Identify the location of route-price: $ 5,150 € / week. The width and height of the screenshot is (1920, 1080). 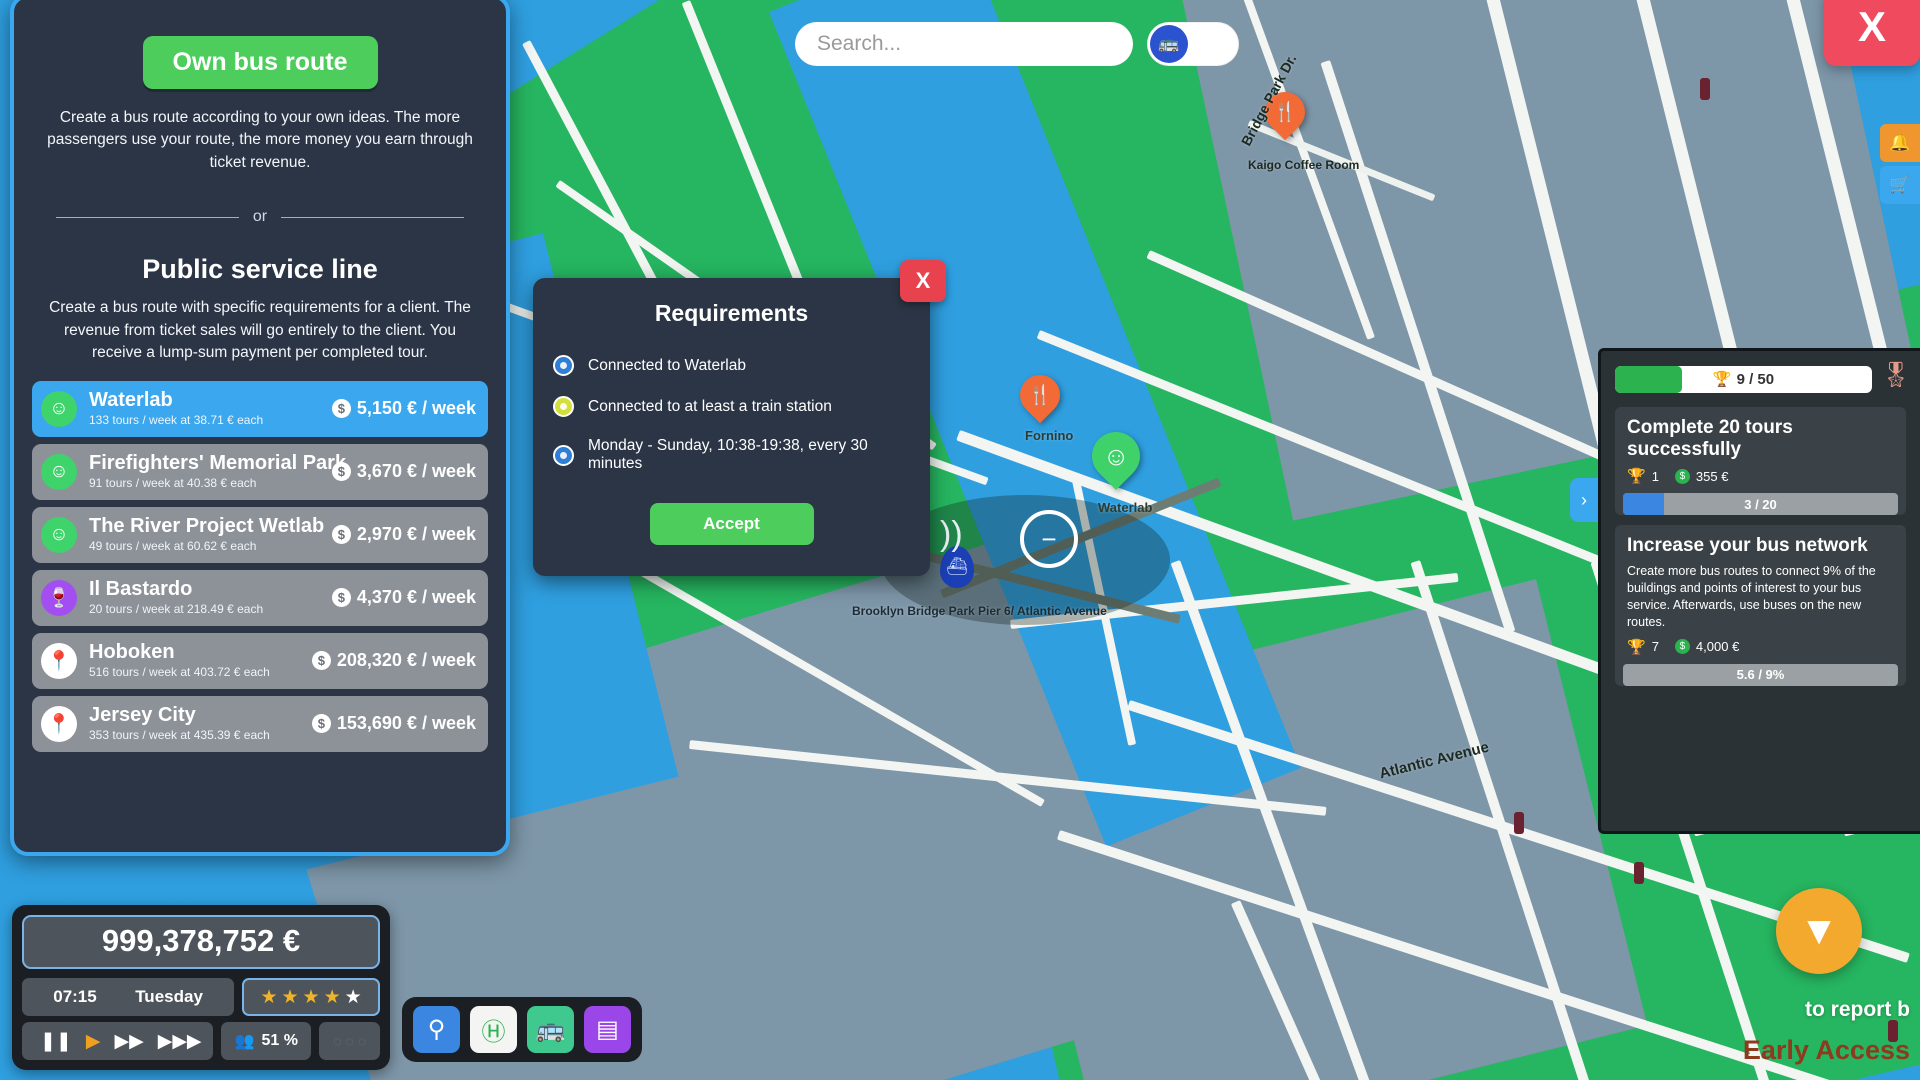
(403, 408).